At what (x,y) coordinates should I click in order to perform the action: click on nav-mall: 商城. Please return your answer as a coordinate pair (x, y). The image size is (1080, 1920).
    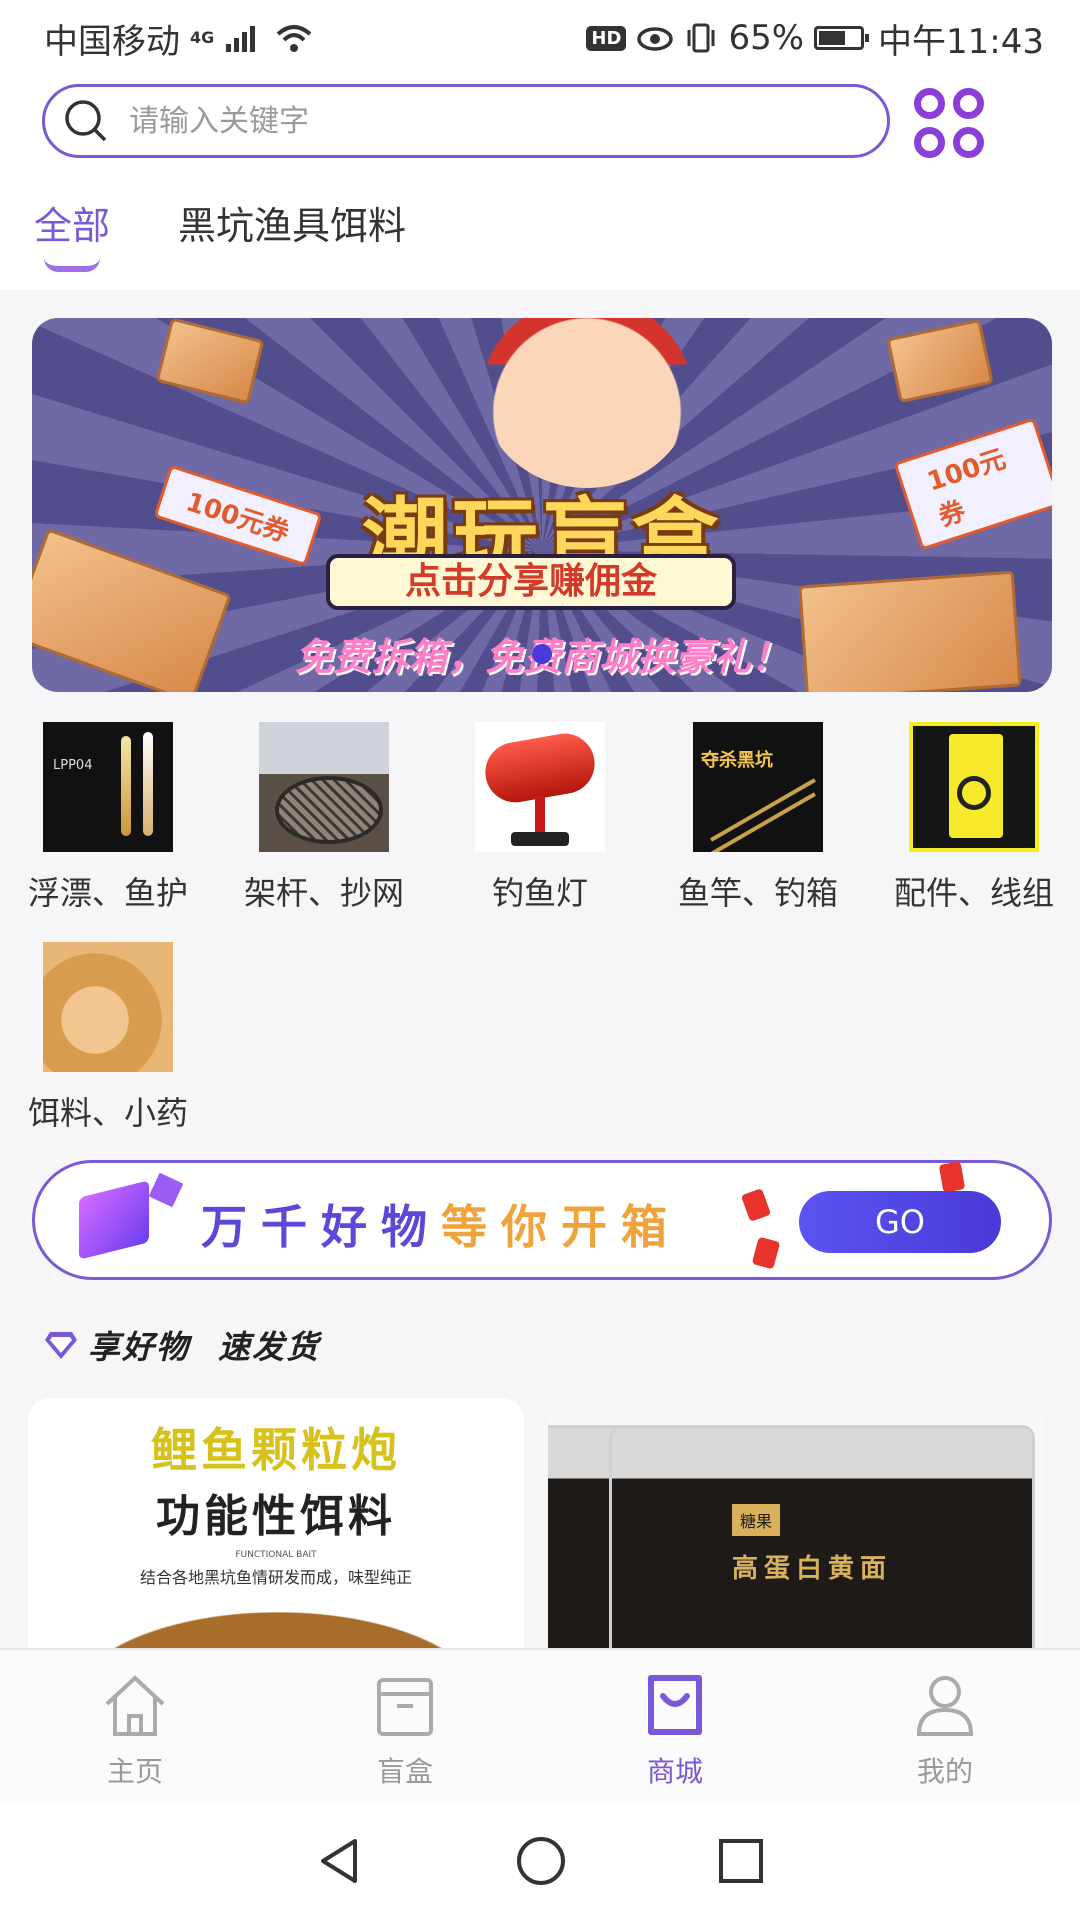
    Looking at the image, I should click on (675, 1727).